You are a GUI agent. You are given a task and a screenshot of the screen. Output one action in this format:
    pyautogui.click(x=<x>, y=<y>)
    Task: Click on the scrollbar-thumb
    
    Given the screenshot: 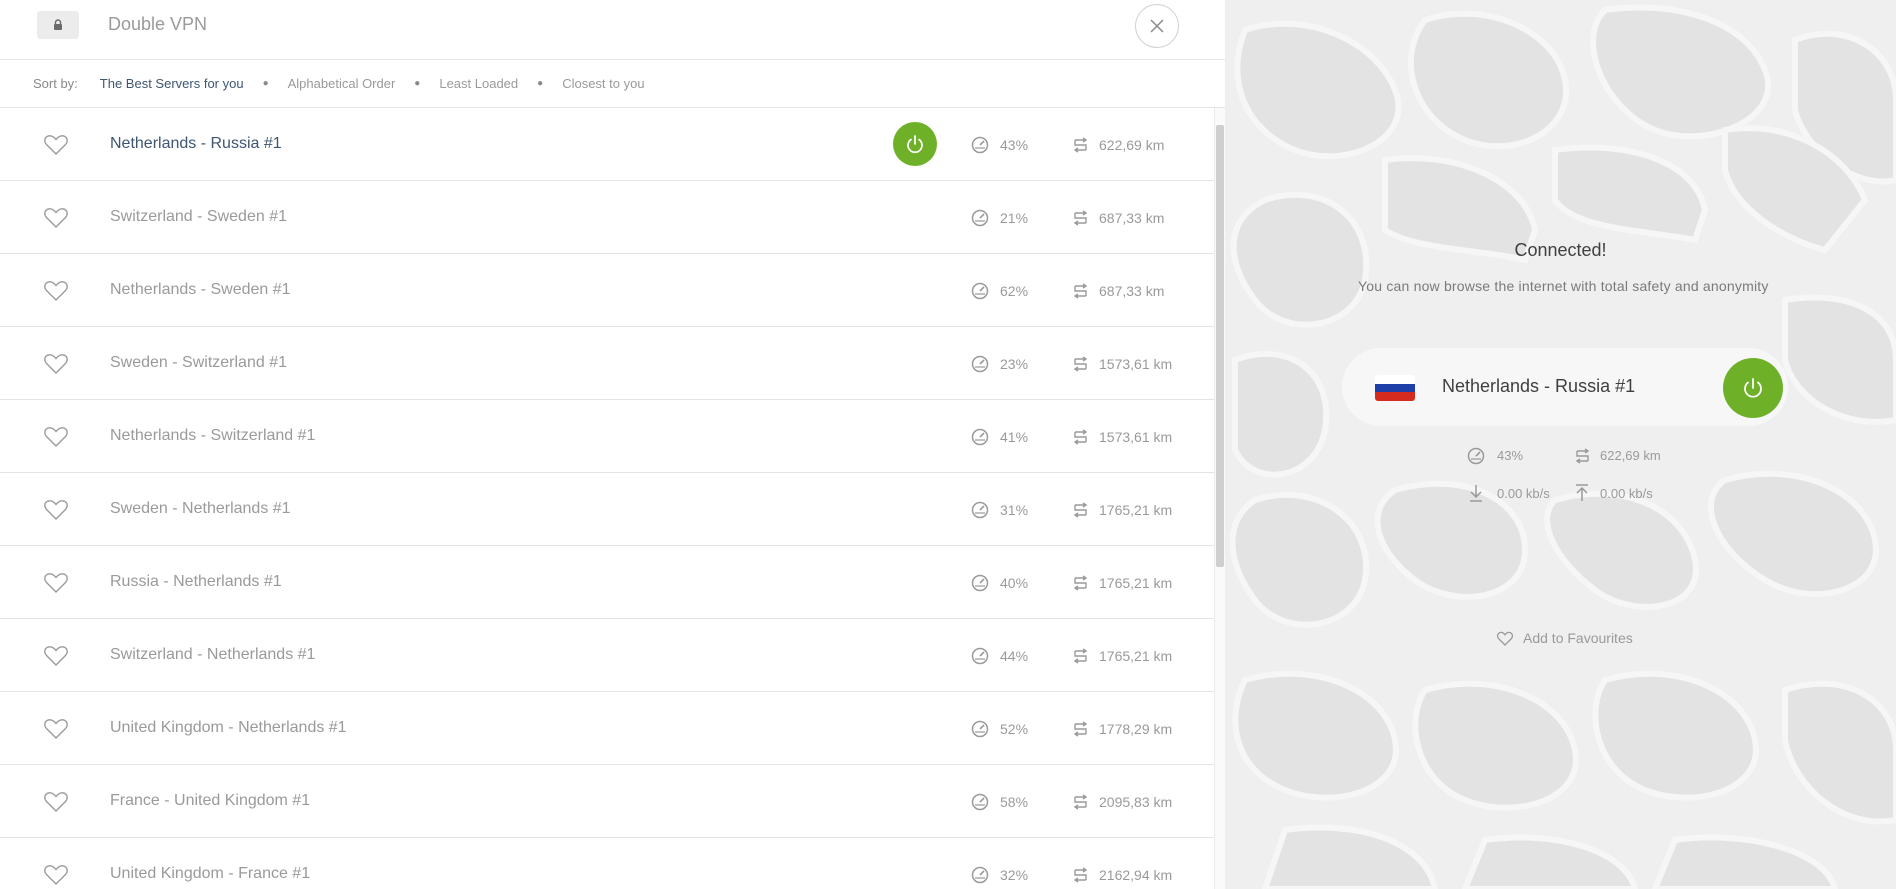 What is the action you would take?
    pyautogui.click(x=1220, y=346)
    